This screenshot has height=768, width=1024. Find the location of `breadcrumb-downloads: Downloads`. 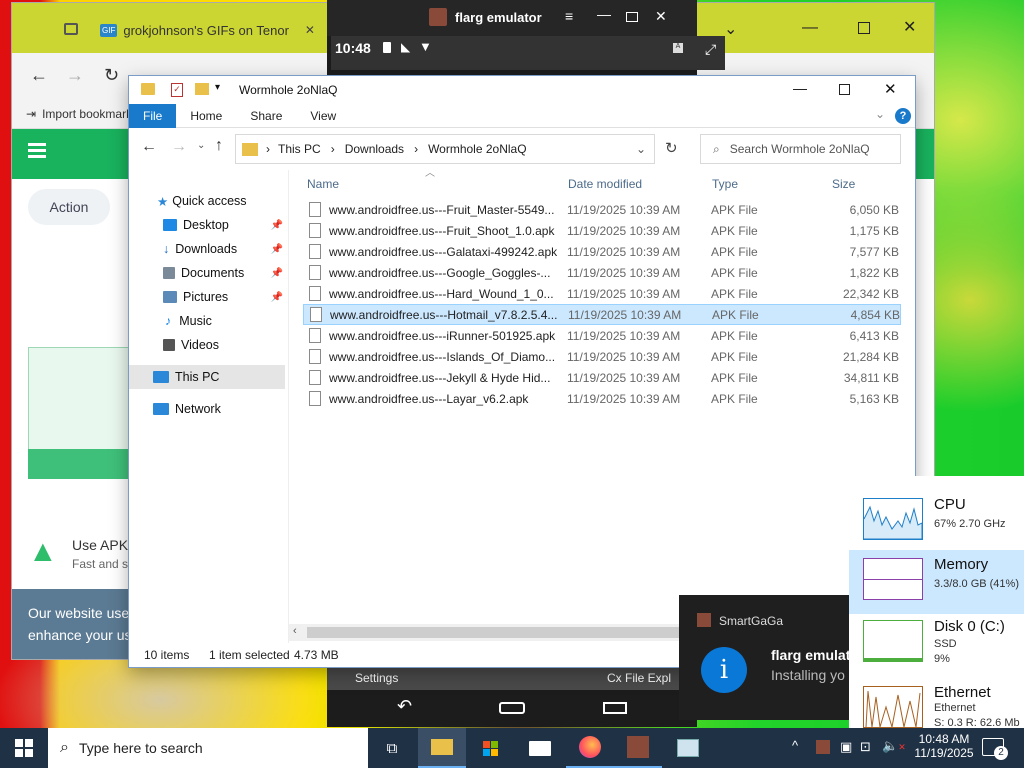

breadcrumb-downloads: Downloads is located at coordinates (374, 149).